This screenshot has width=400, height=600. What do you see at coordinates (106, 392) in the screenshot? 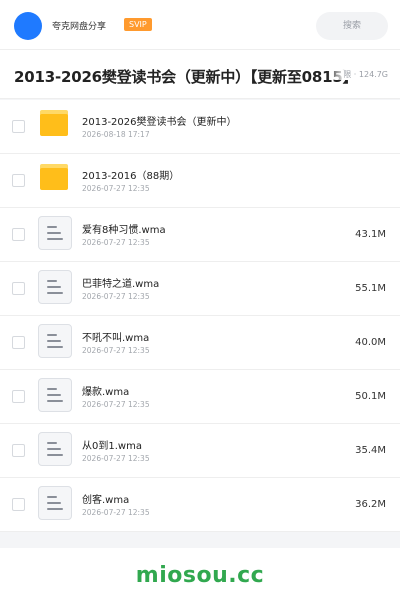
I see `file-name: 爆款.wma` at bounding box center [106, 392].